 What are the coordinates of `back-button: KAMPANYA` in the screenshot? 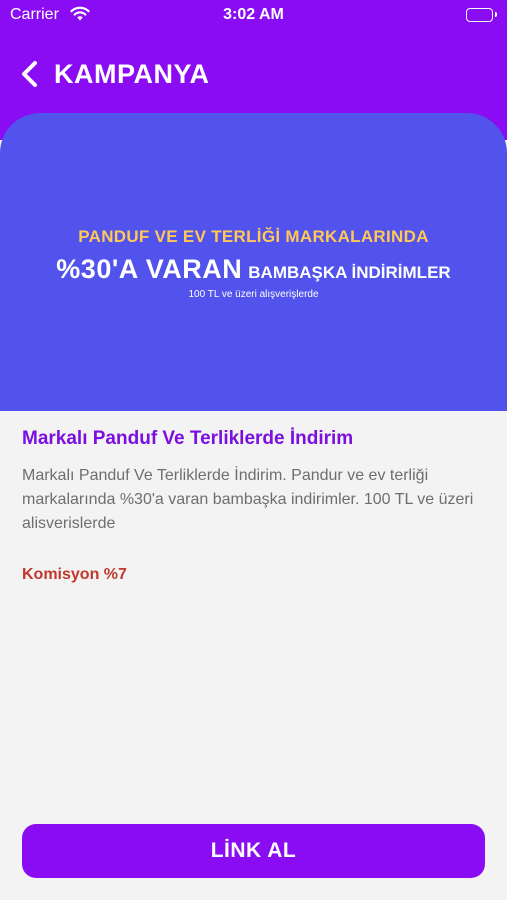 It's located at (114, 74).